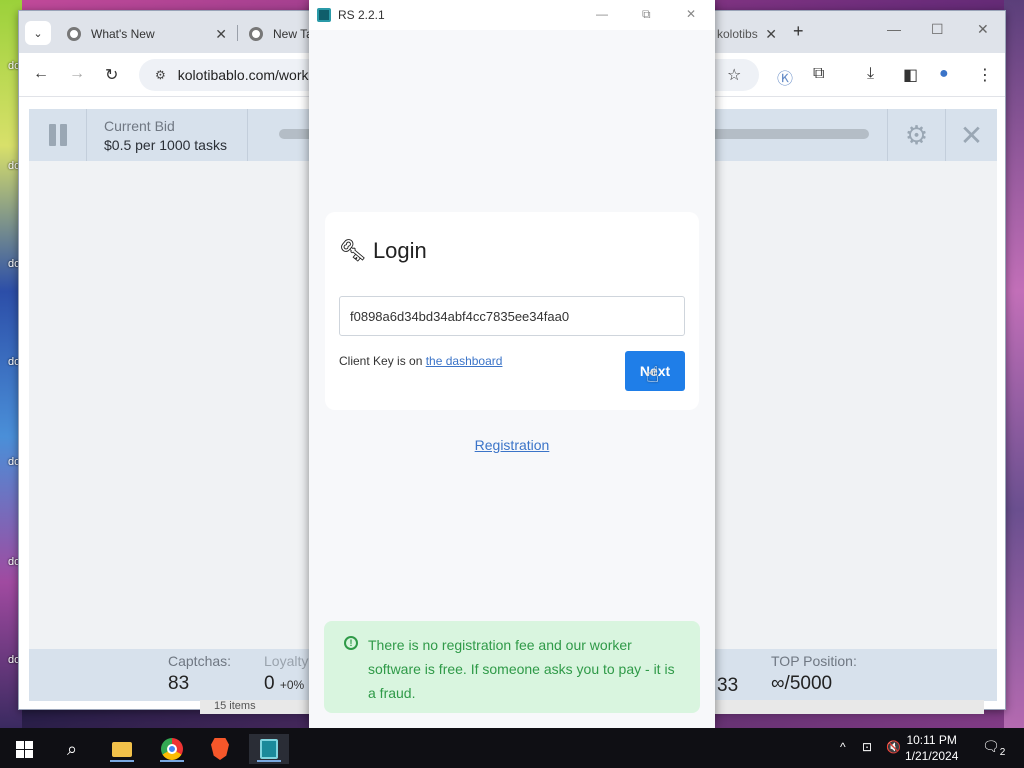  Describe the element at coordinates (737, 34) in the screenshot. I see `tab-label: kolotibs` at that location.